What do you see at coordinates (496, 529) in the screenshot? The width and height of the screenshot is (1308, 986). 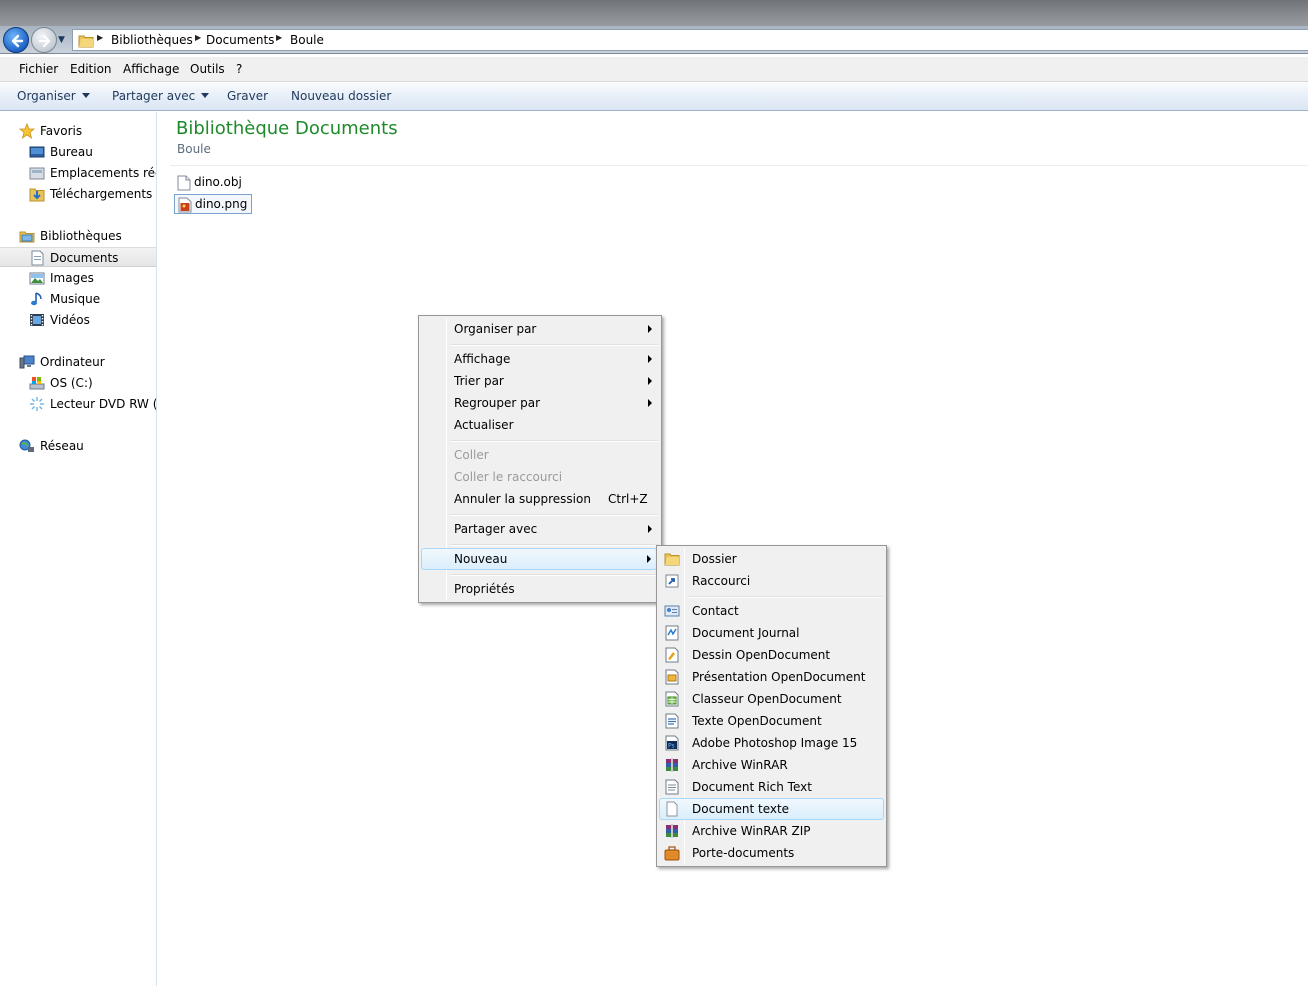 I see `menu-item-label: Partager avec` at bounding box center [496, 529].